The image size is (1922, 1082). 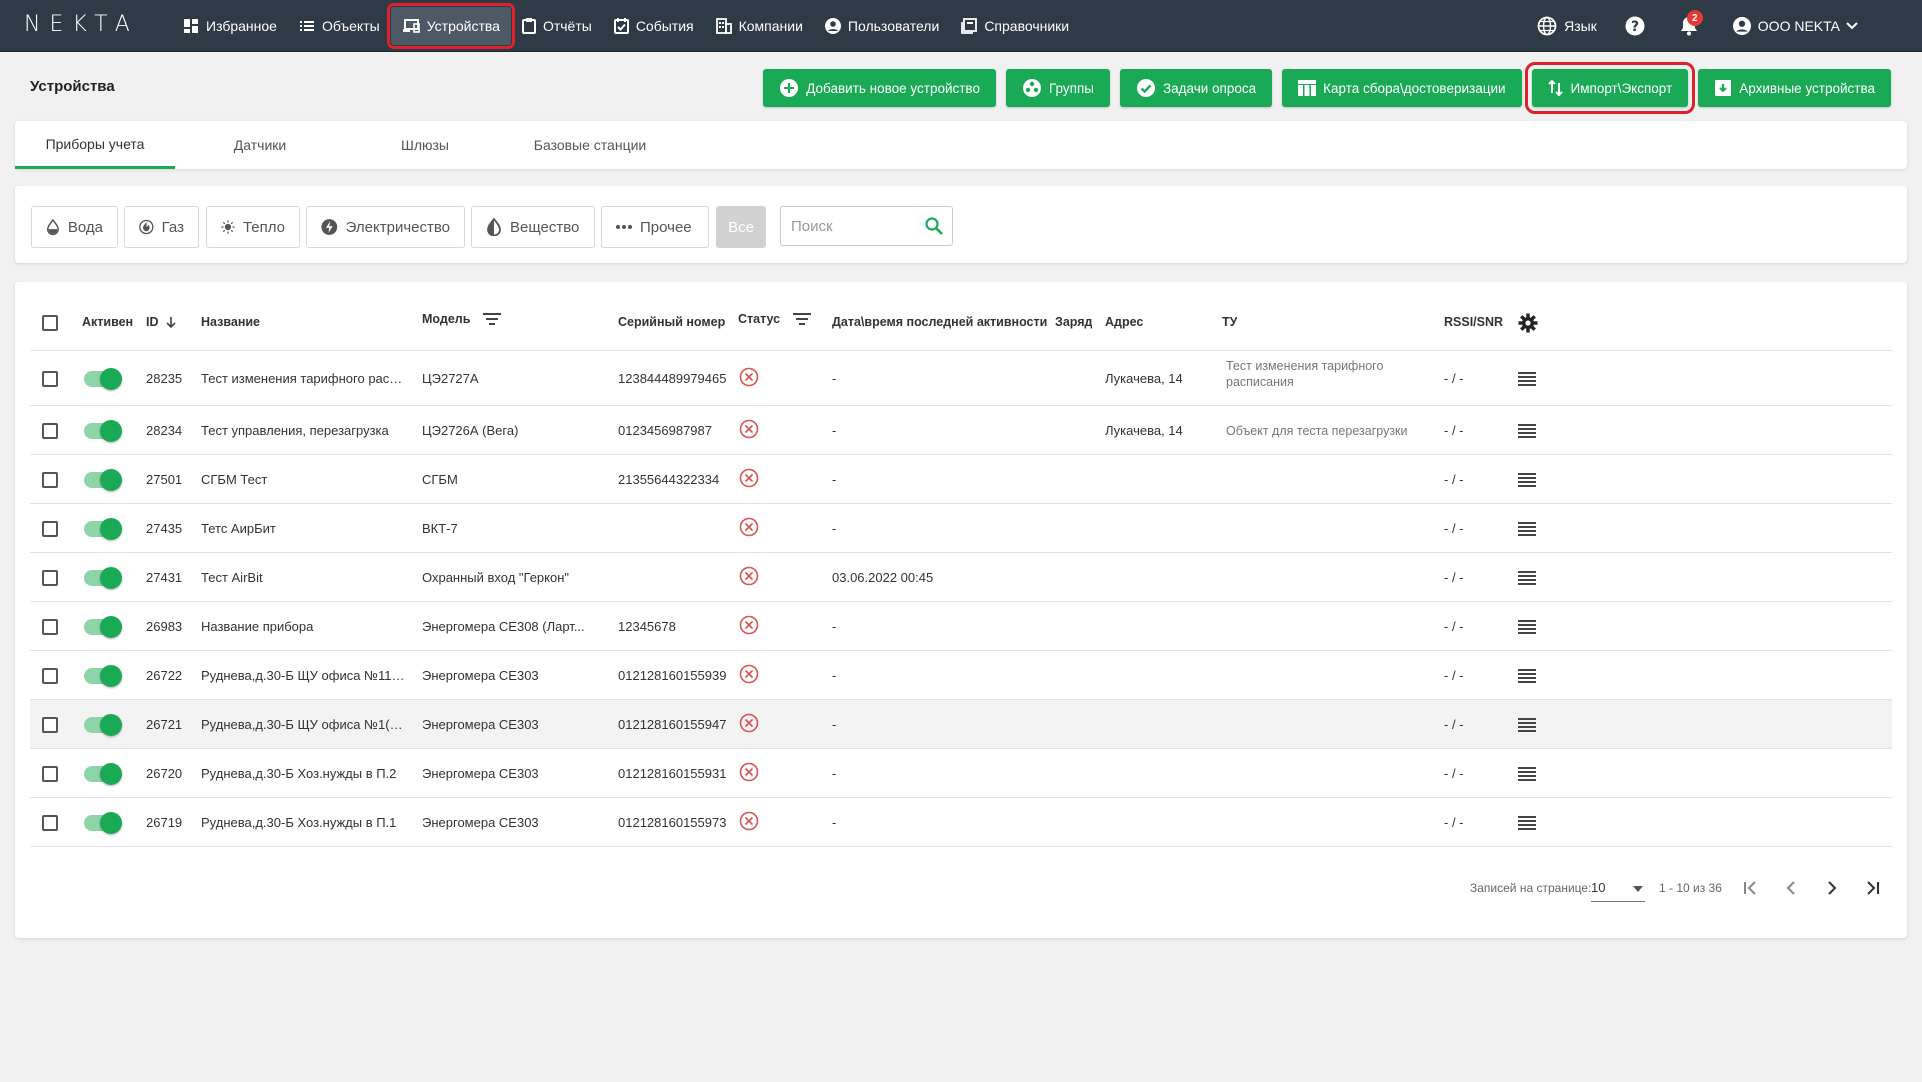 I want to click on header-status-filter: Статус, so click(x=775, y=319).